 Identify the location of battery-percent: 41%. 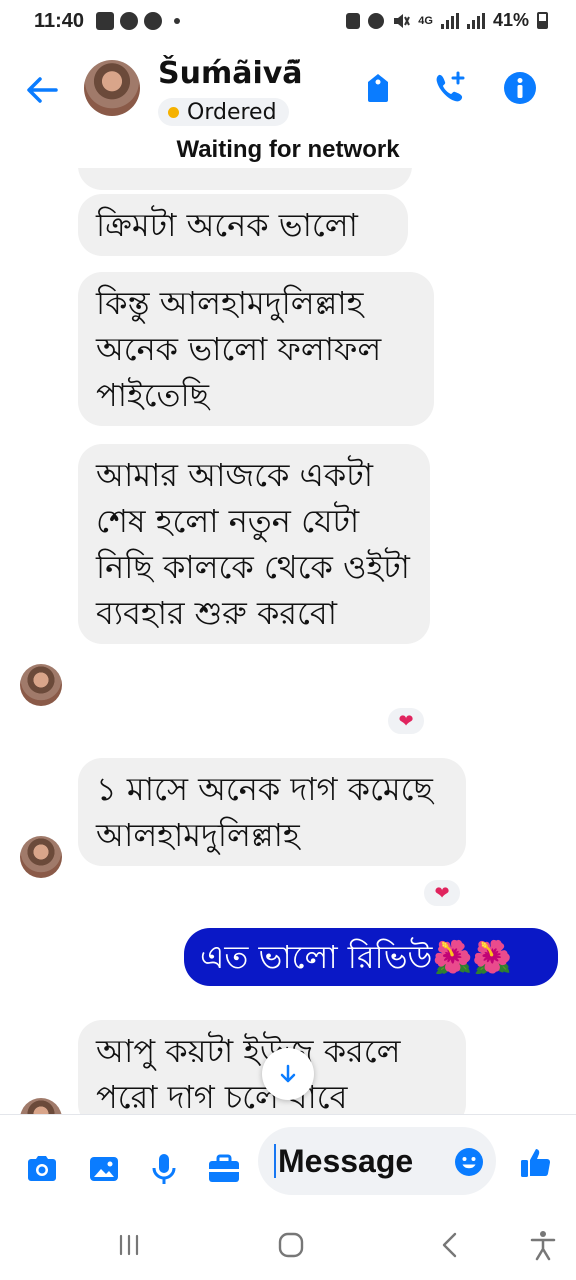
(510, 20).